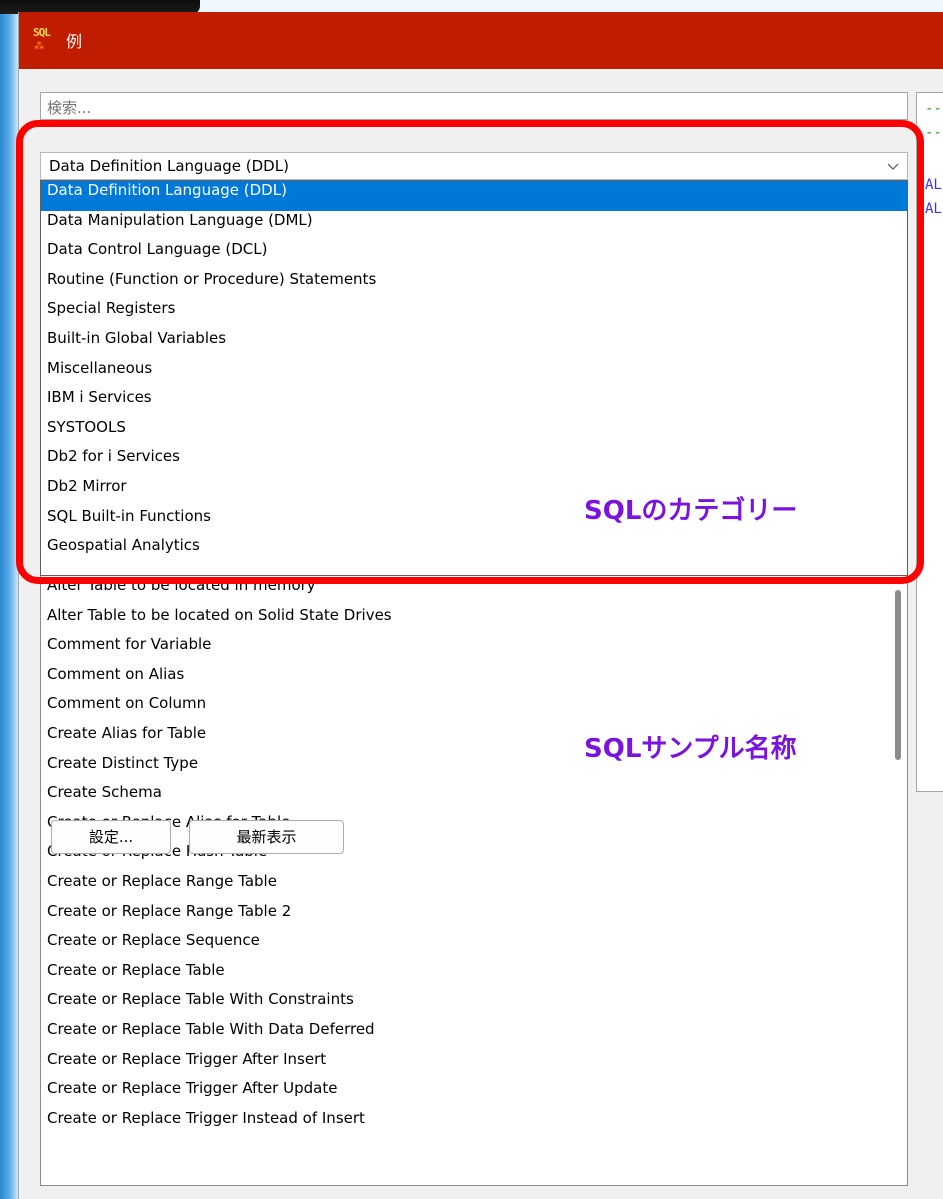 The image size is (943, 1199). Describe the element at coordinates (474, 1094) in the screenshot. I see `list-item: Create or Replace Trigger After Update` at that location.